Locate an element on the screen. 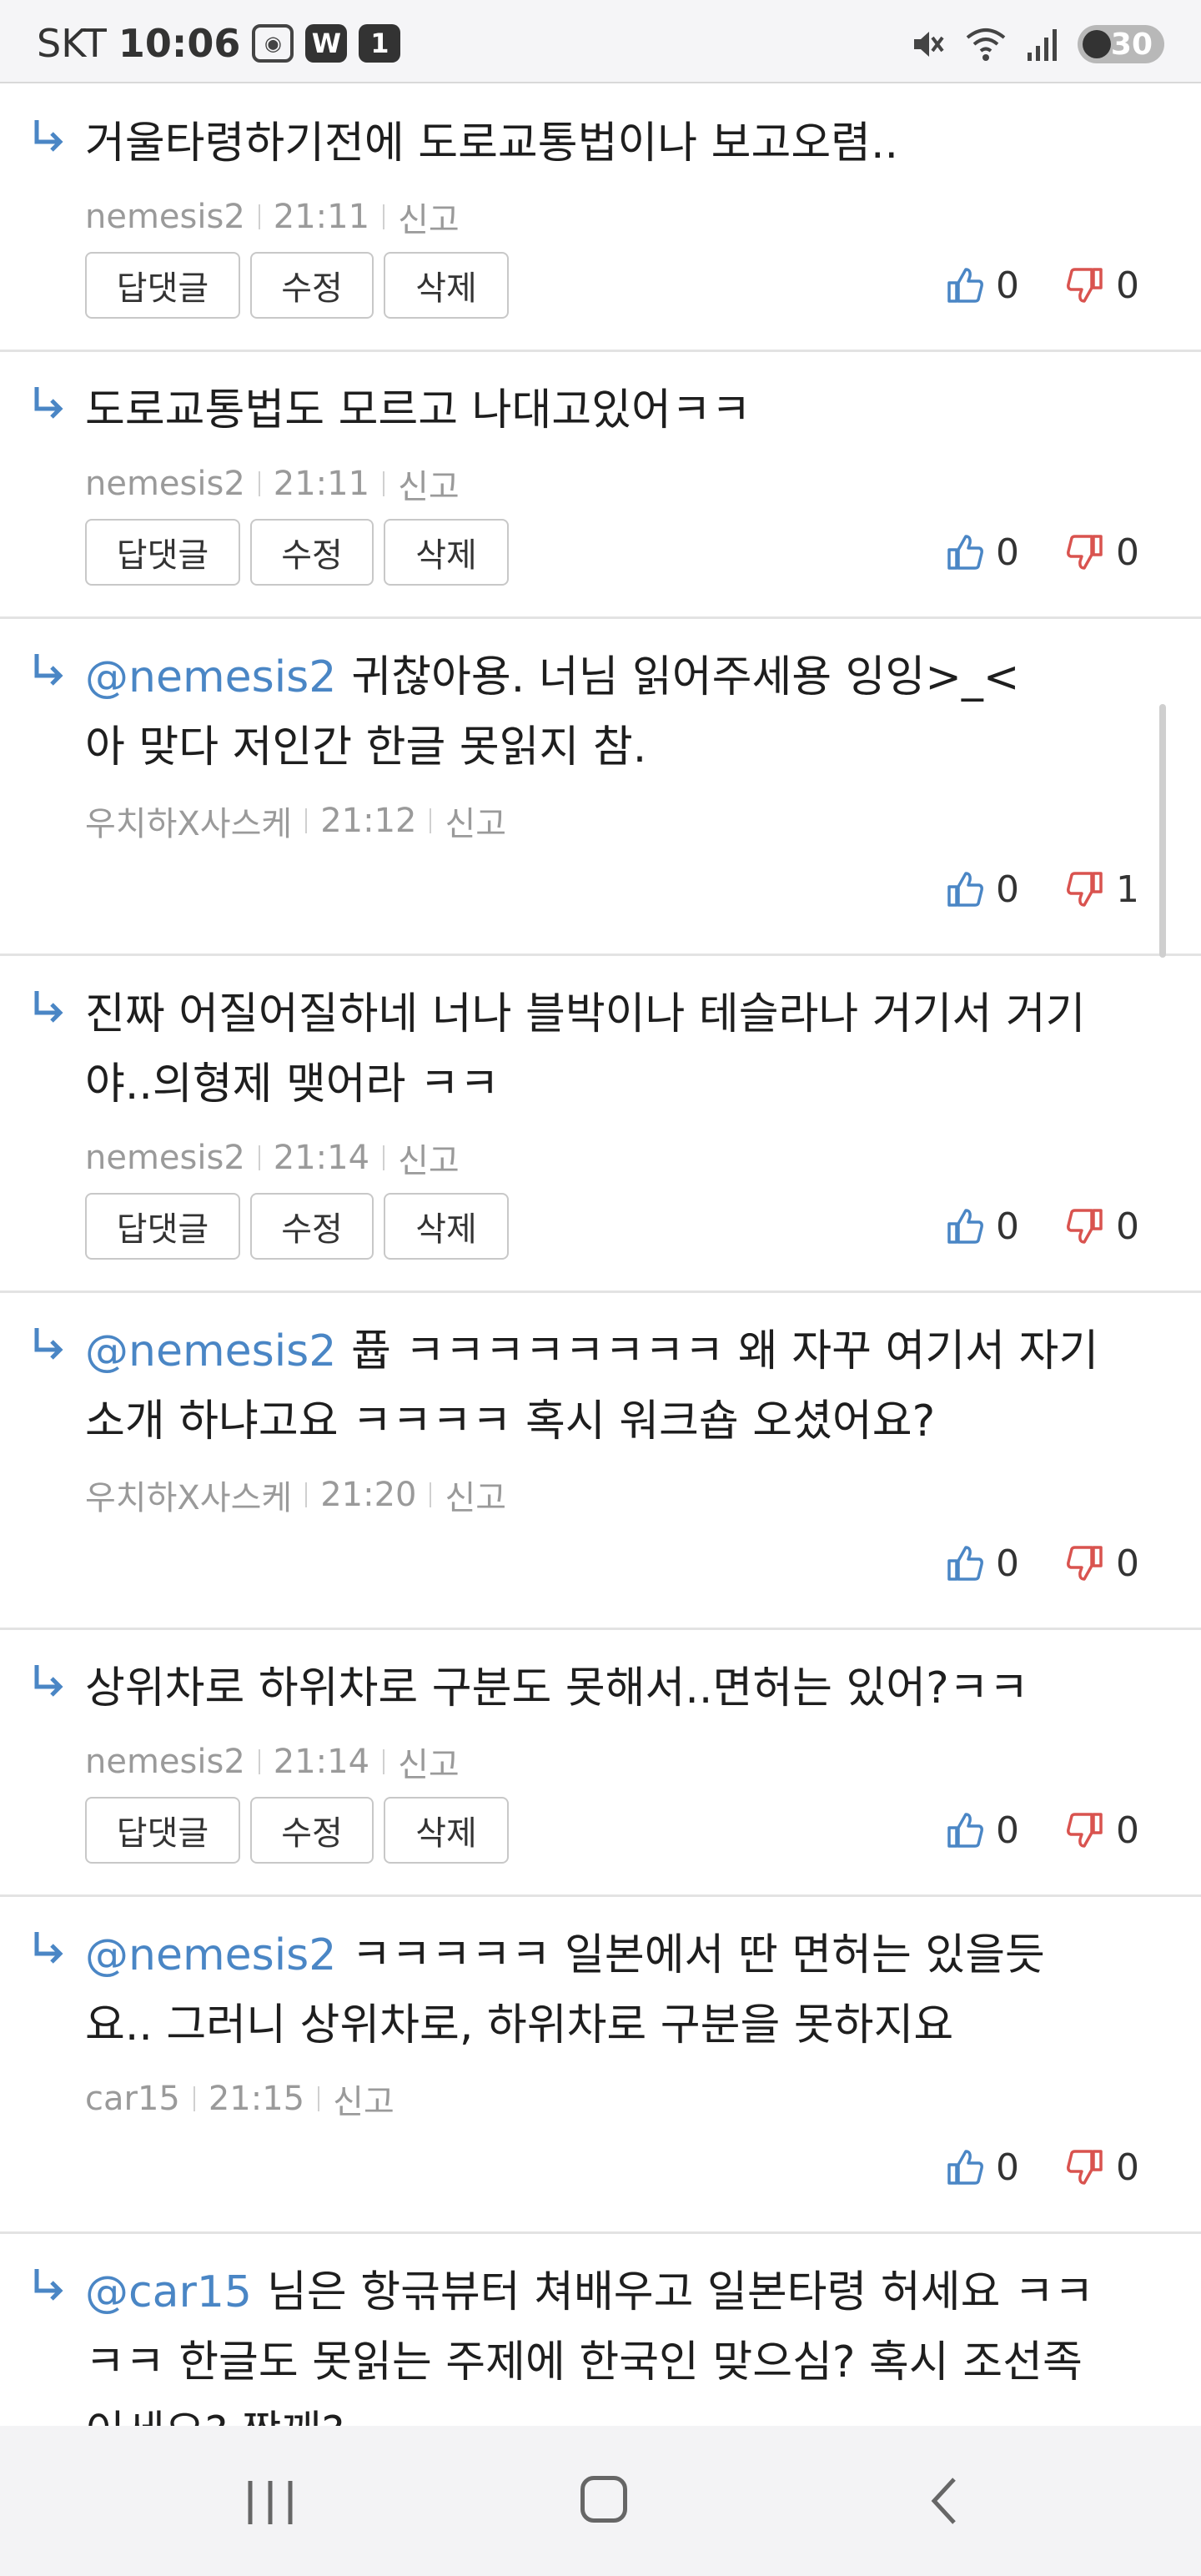  scrollbar-thumb is located at coordinates (1163, 831).